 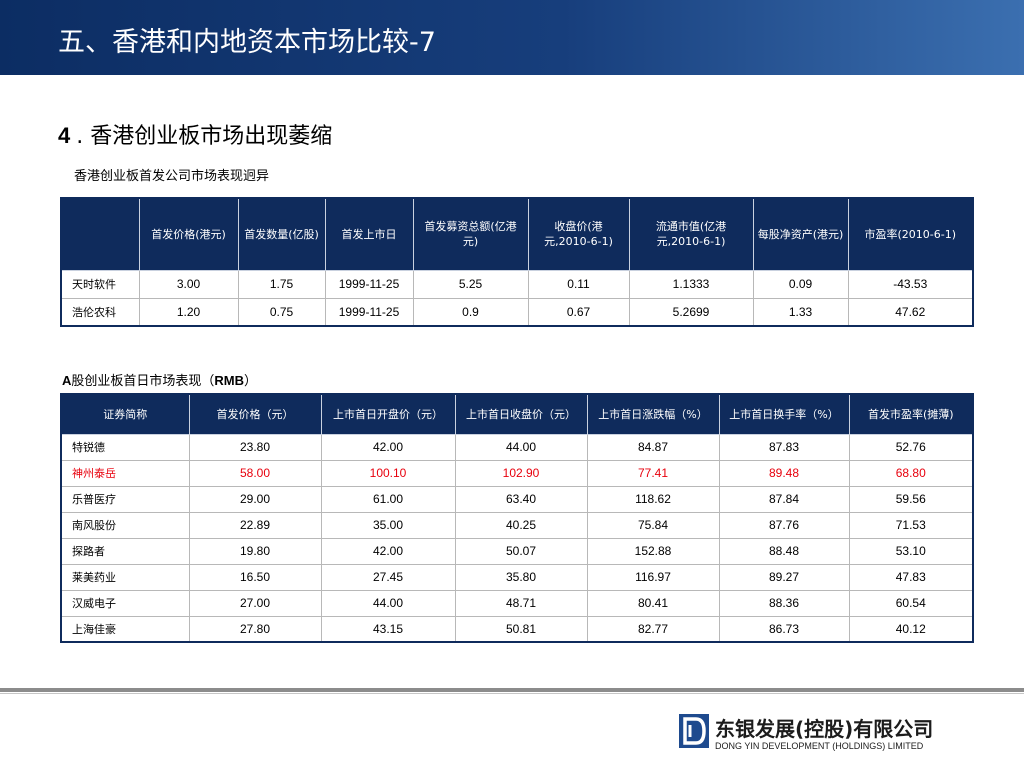 What do you see at coordinates (67, 380) in the screenshot?
I see `caption-prefix: A` at bounding box center [67, 380].